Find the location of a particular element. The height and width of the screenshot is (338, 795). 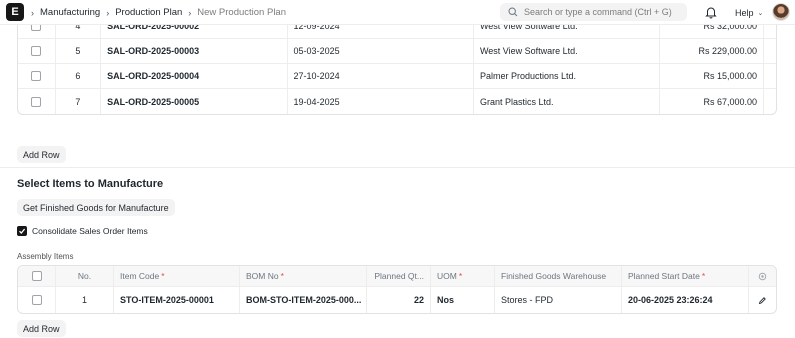

help-label: Help is located at coordinates (744, 12).